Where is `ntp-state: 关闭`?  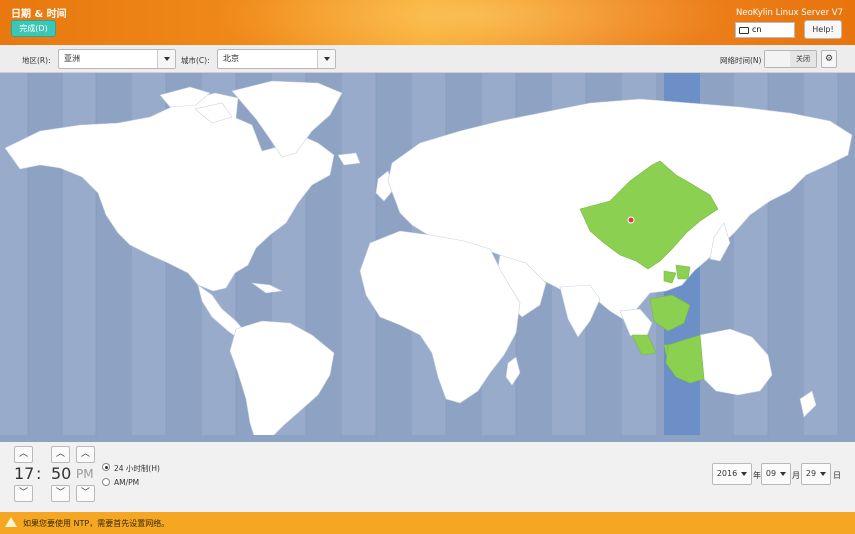
ntp-state: 关闭 is located at coordinates (803, 59).